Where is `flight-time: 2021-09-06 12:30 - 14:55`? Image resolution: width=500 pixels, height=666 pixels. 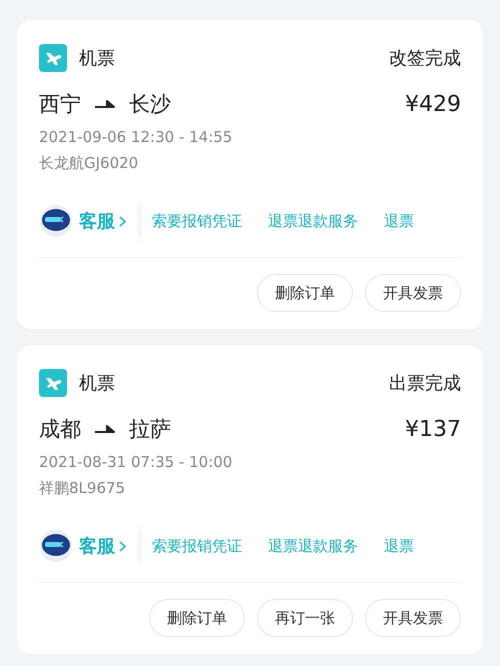 flight-time: 2021-09-06 12:30 - 14:55 is located at coordinates (136, 137).